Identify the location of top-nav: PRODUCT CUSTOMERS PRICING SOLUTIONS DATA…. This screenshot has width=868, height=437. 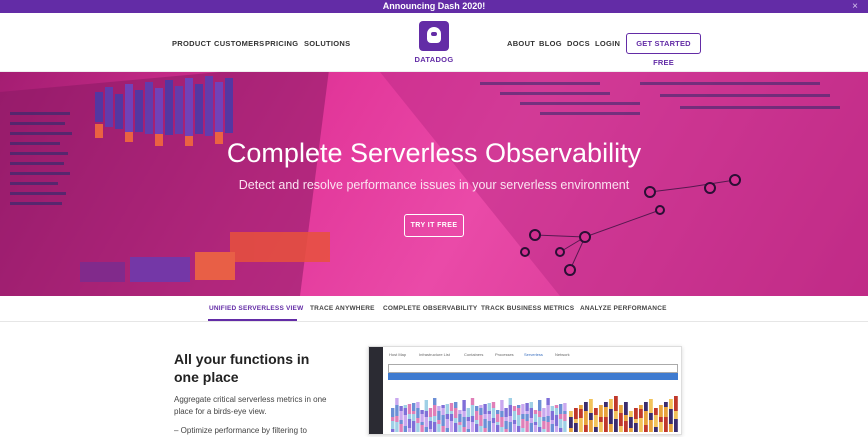
(434, 42).